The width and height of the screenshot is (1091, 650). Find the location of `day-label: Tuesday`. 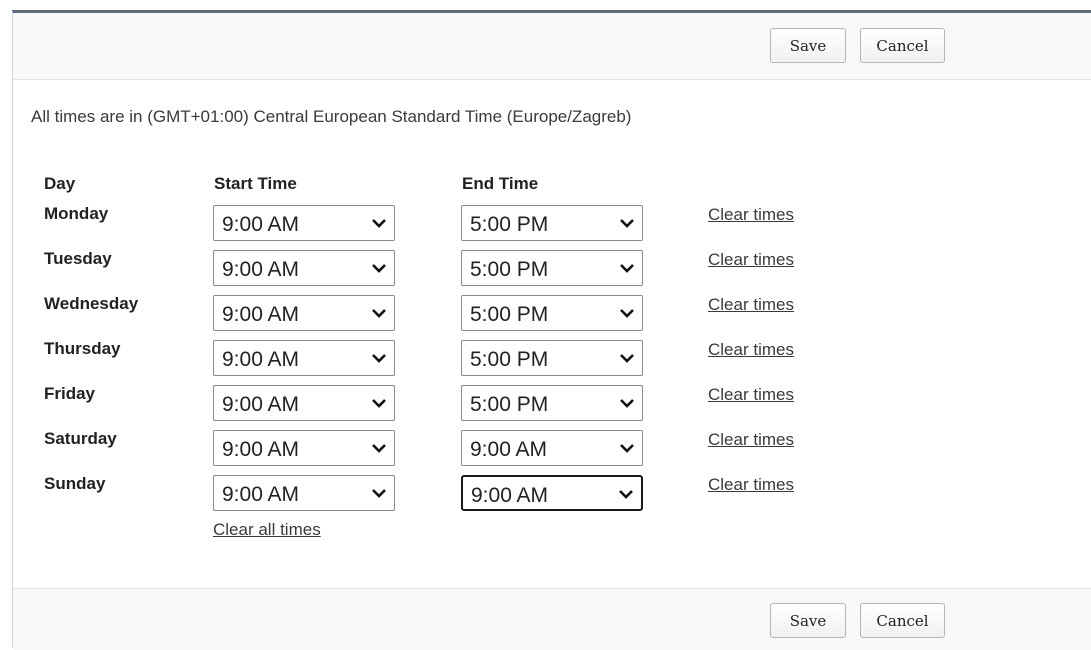

day-label: Tuesday is located at coordinates (78, 258).